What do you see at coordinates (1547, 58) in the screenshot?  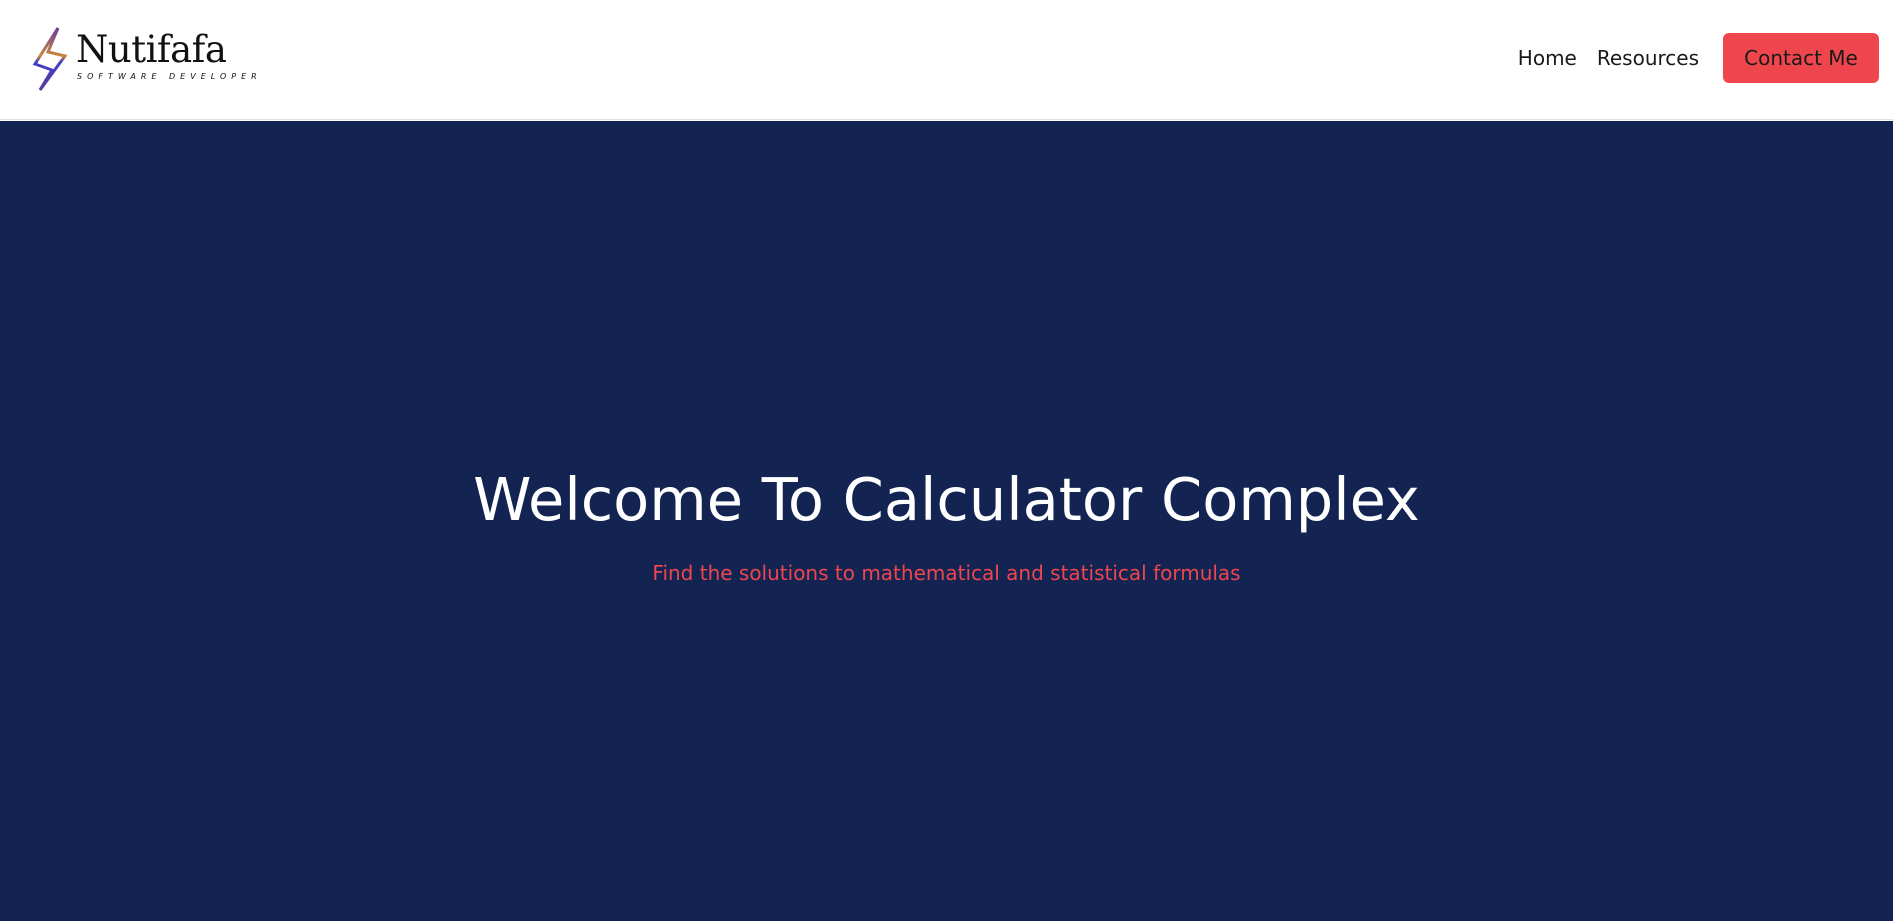 I see `nav-link-home: Home` at bounding box center [1547, 58].